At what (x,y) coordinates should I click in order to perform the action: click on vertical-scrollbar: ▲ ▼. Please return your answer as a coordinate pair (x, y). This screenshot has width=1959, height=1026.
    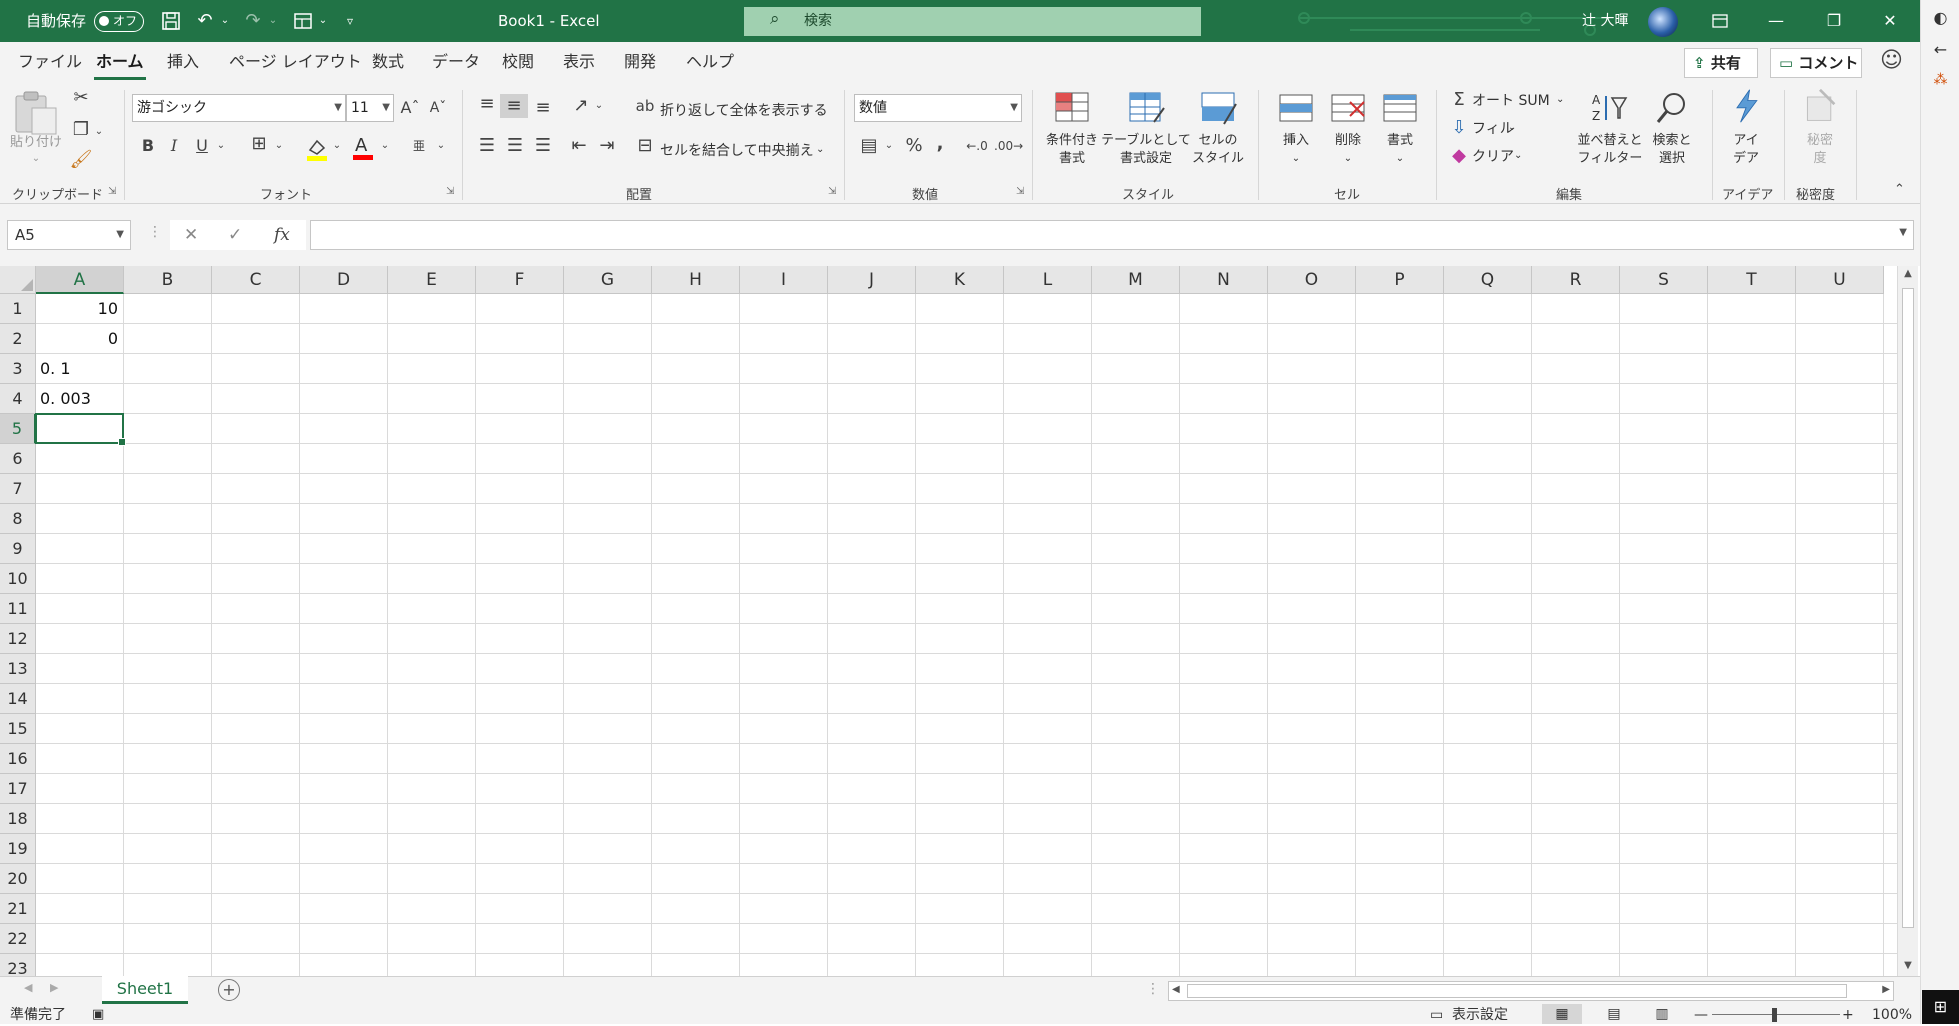
    Looking at the image, I should click on (1907, 621).